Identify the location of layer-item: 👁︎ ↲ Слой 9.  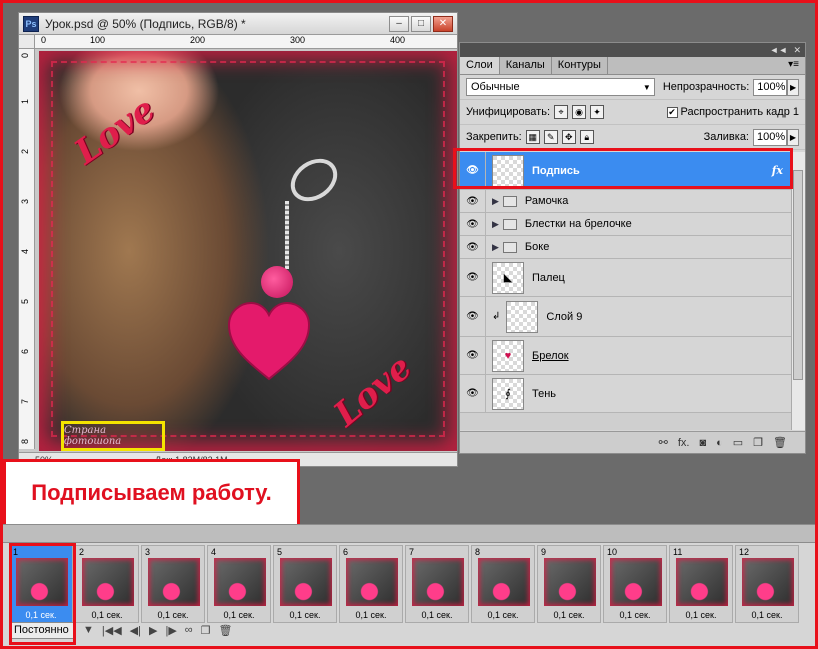
(625, 317).